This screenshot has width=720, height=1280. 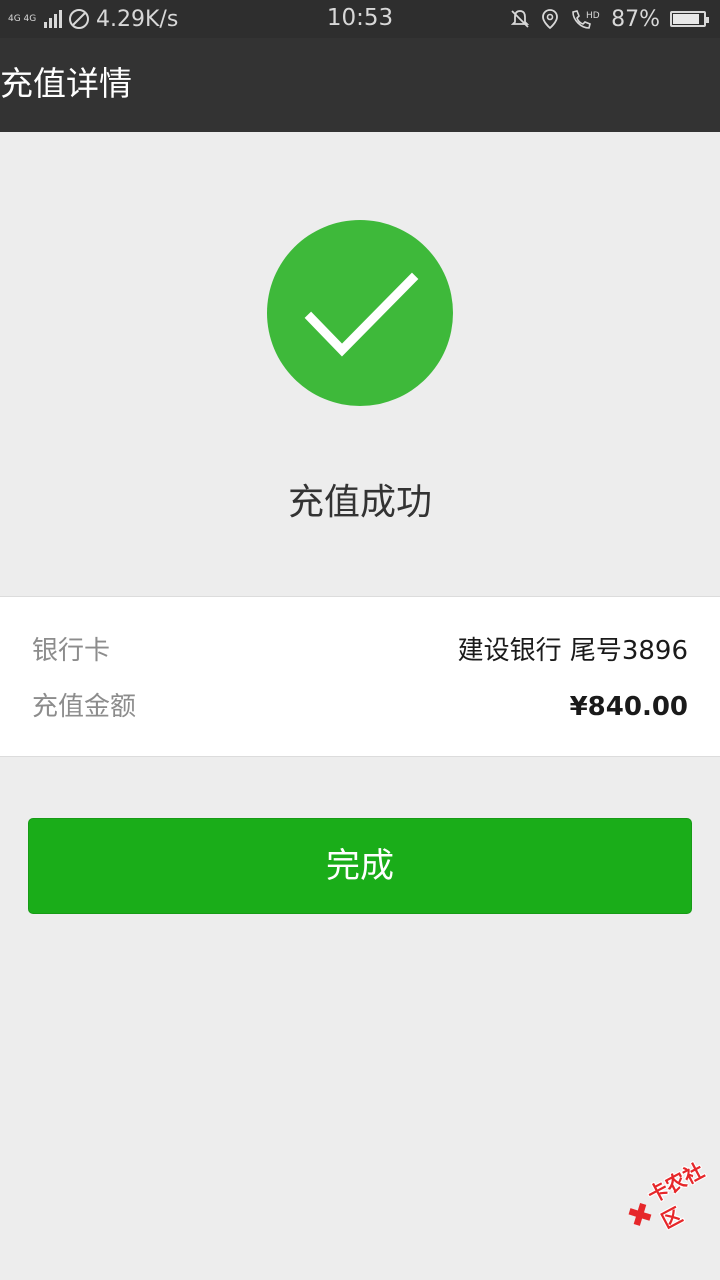 What do you see at coordinates (360, 651) in the screenshot?
I see `detail-row-bank-card: 银行卡 建设银行 尾号3896` at bounding box center [360, 651].